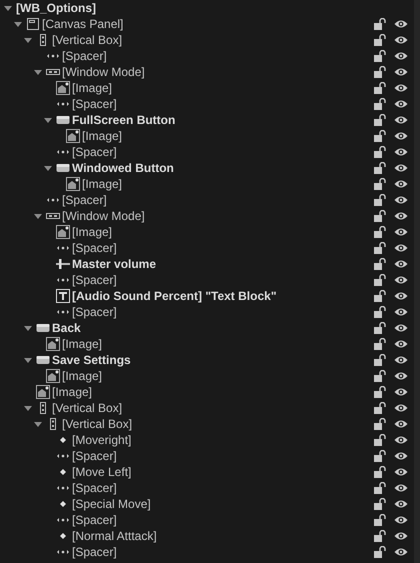 The height and width of the screenshot is (563, 420). I want to click on widget-label: [Special Move], so click(111, 504).